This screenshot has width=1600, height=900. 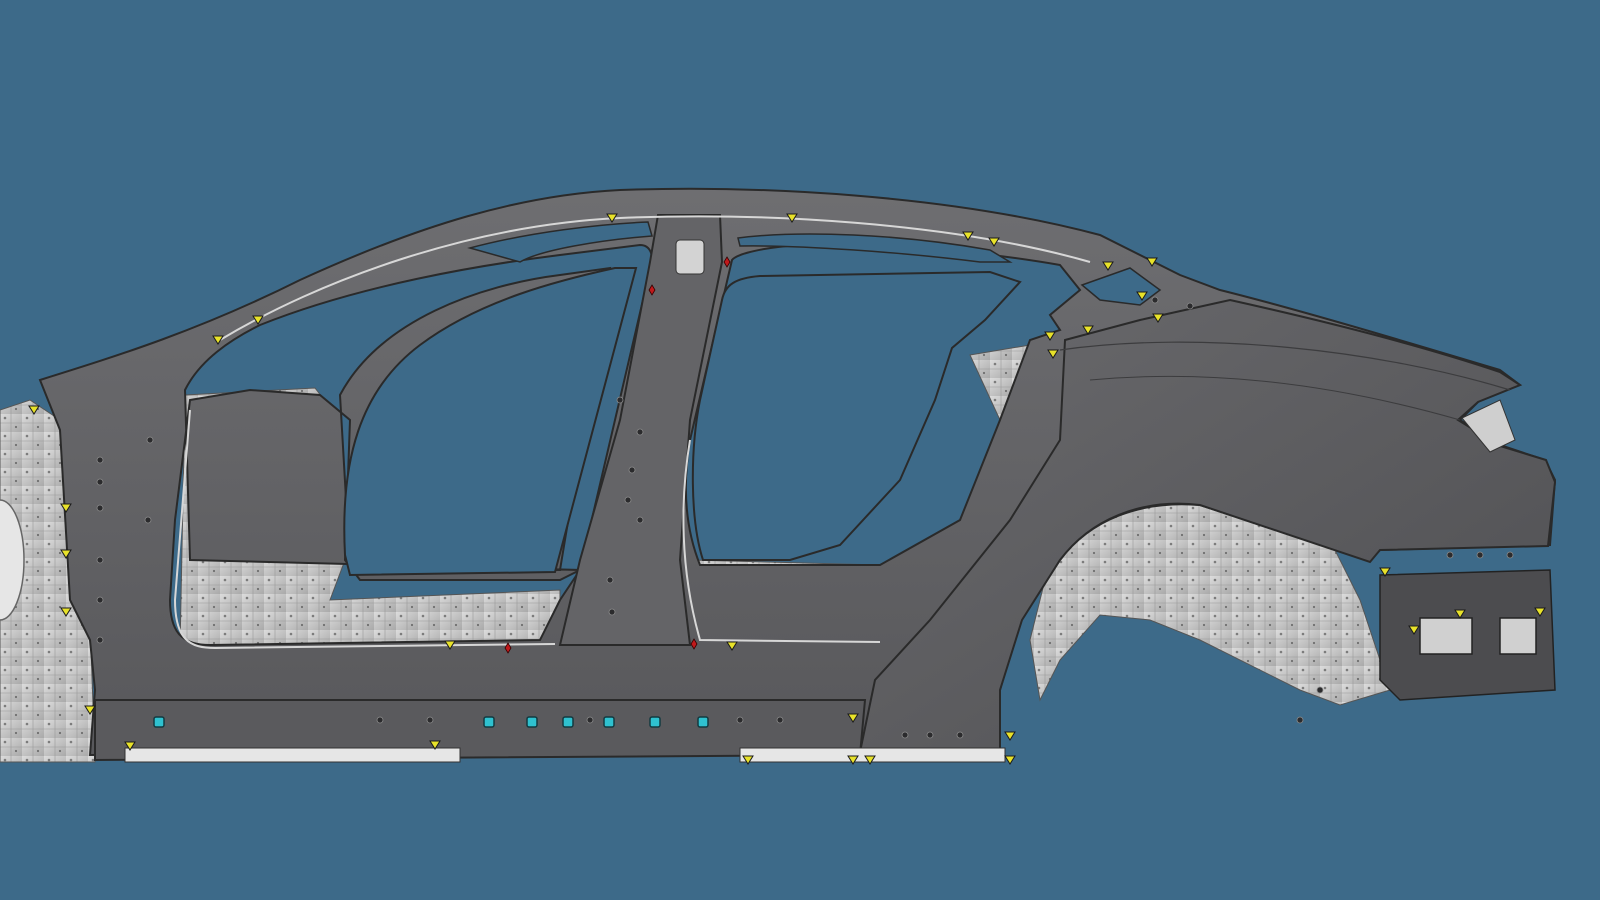 What do you see at coordinates (690, 257) in the screenshot?
I see `b-pillar-bracket` at bounding box center [690, 257].